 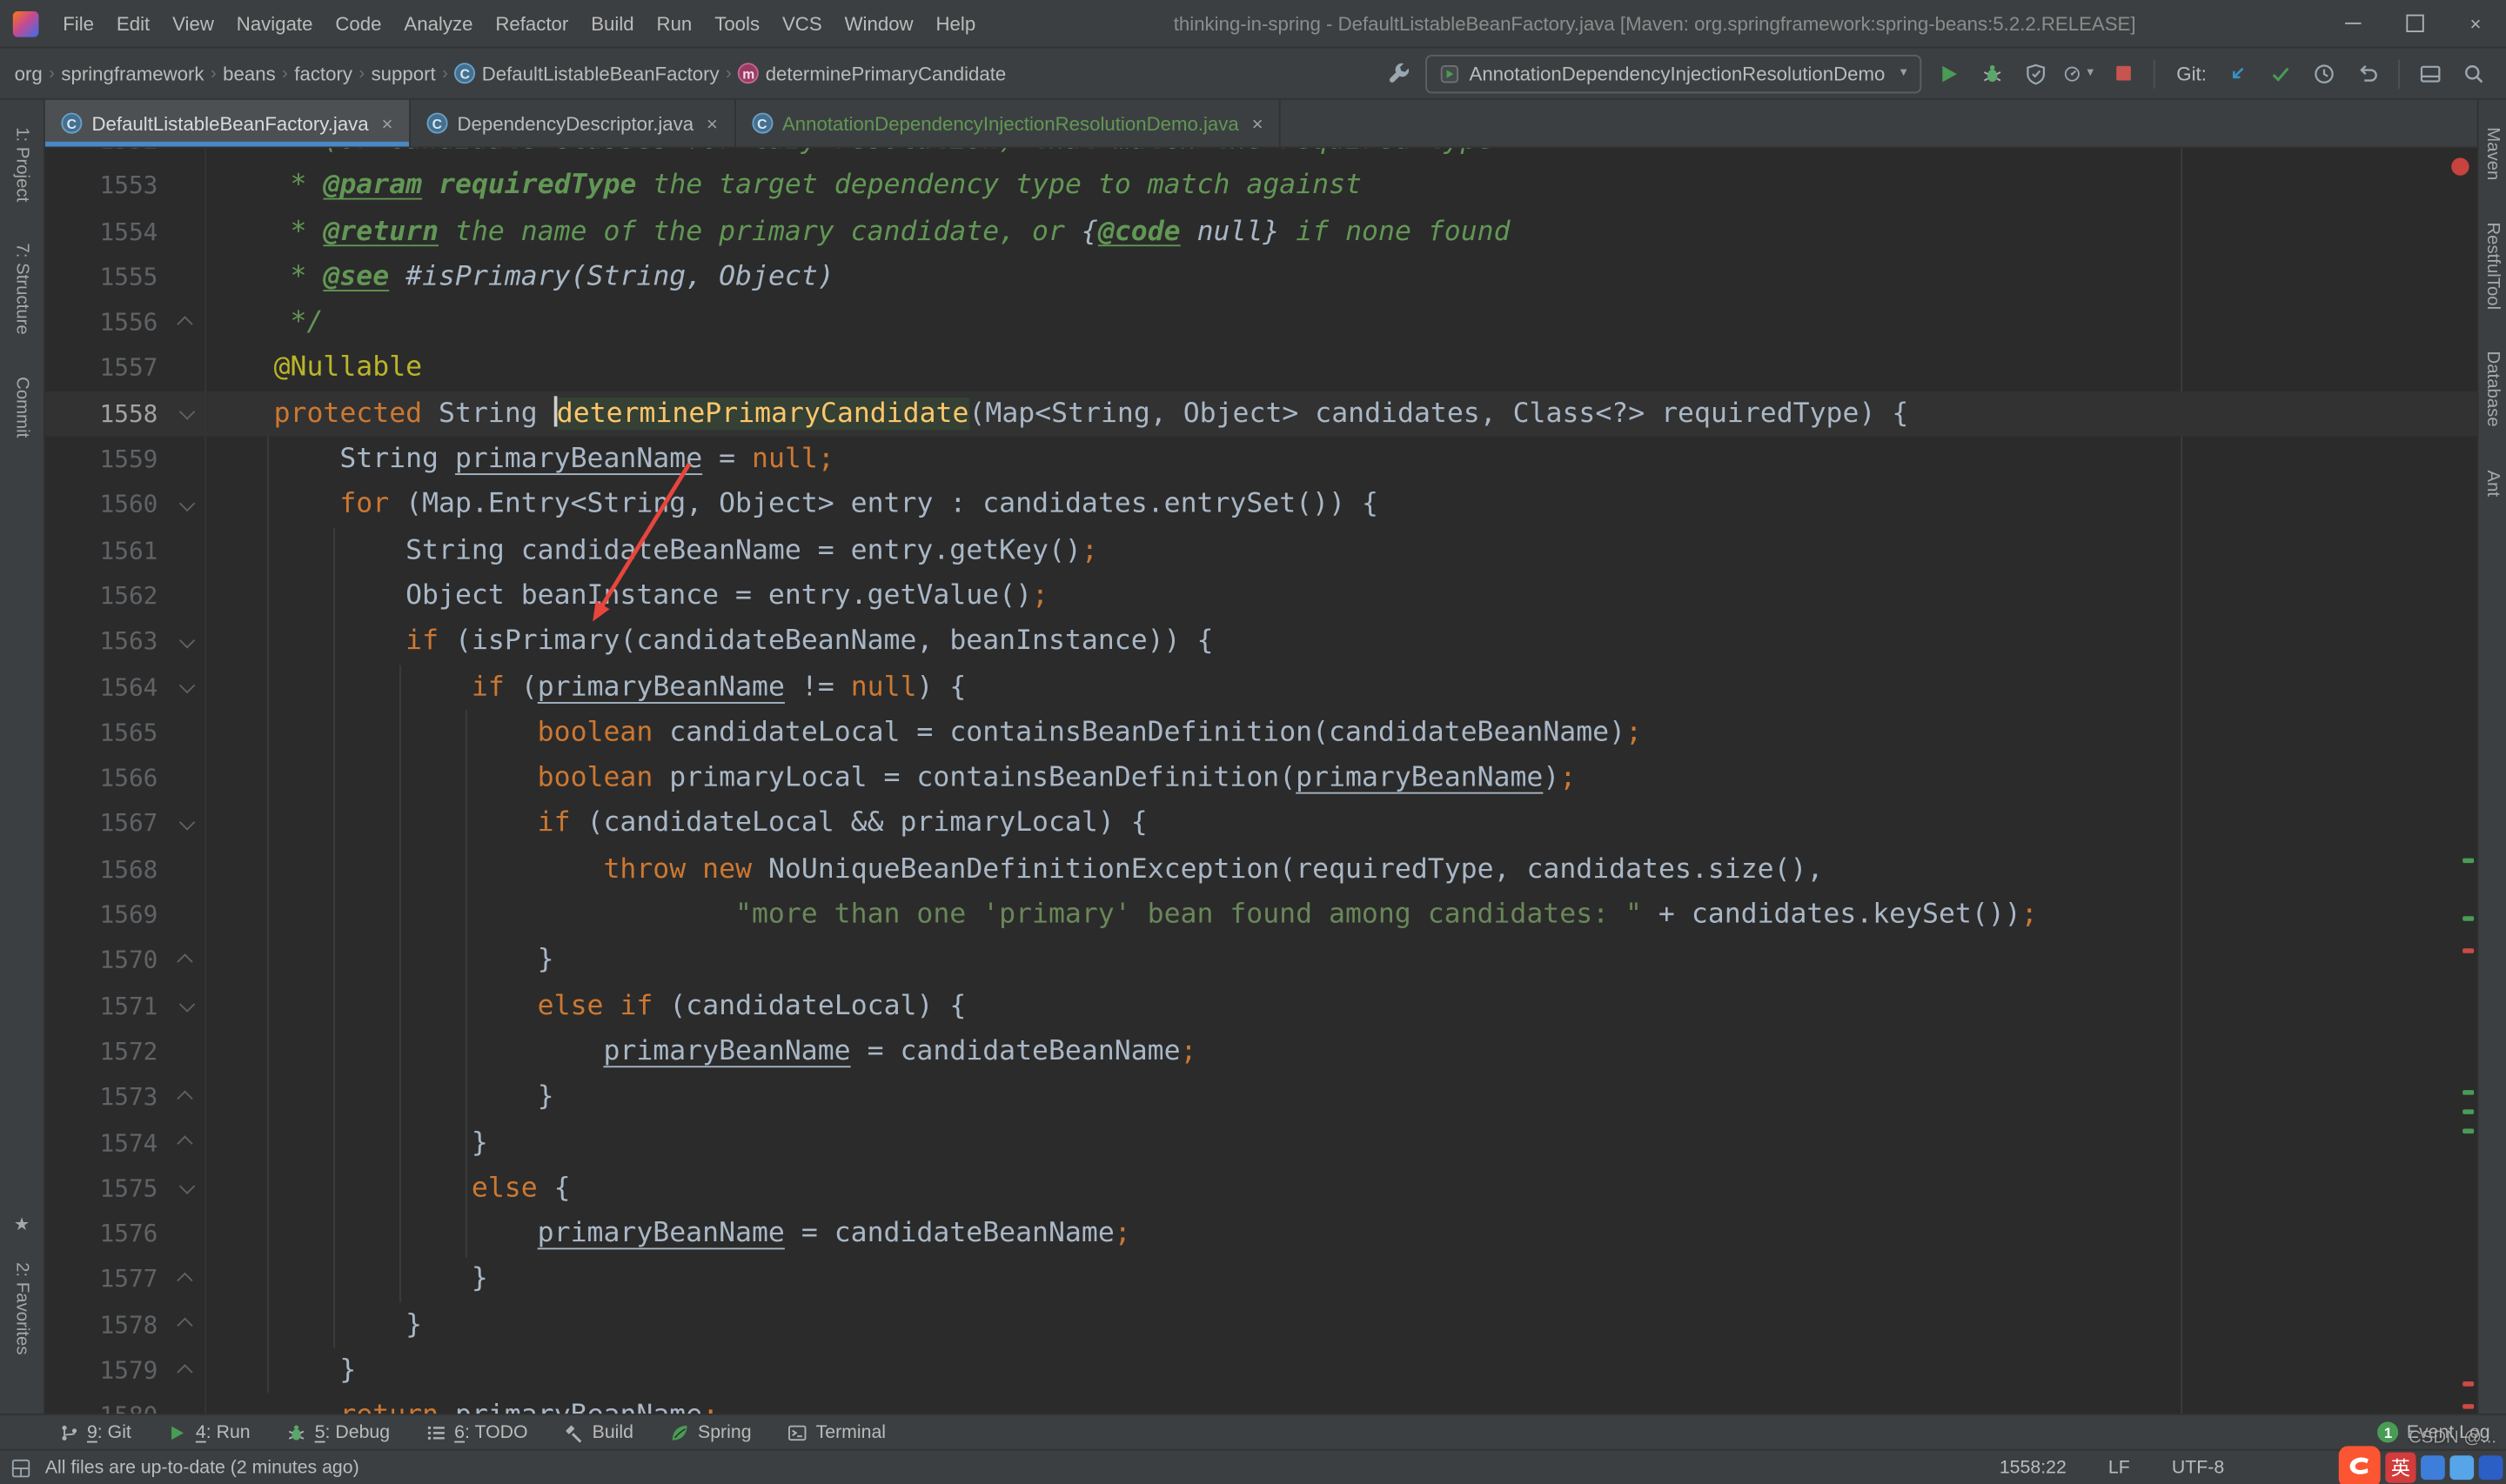 I want to click on line-number: 1553, so click(x=106, y=186).